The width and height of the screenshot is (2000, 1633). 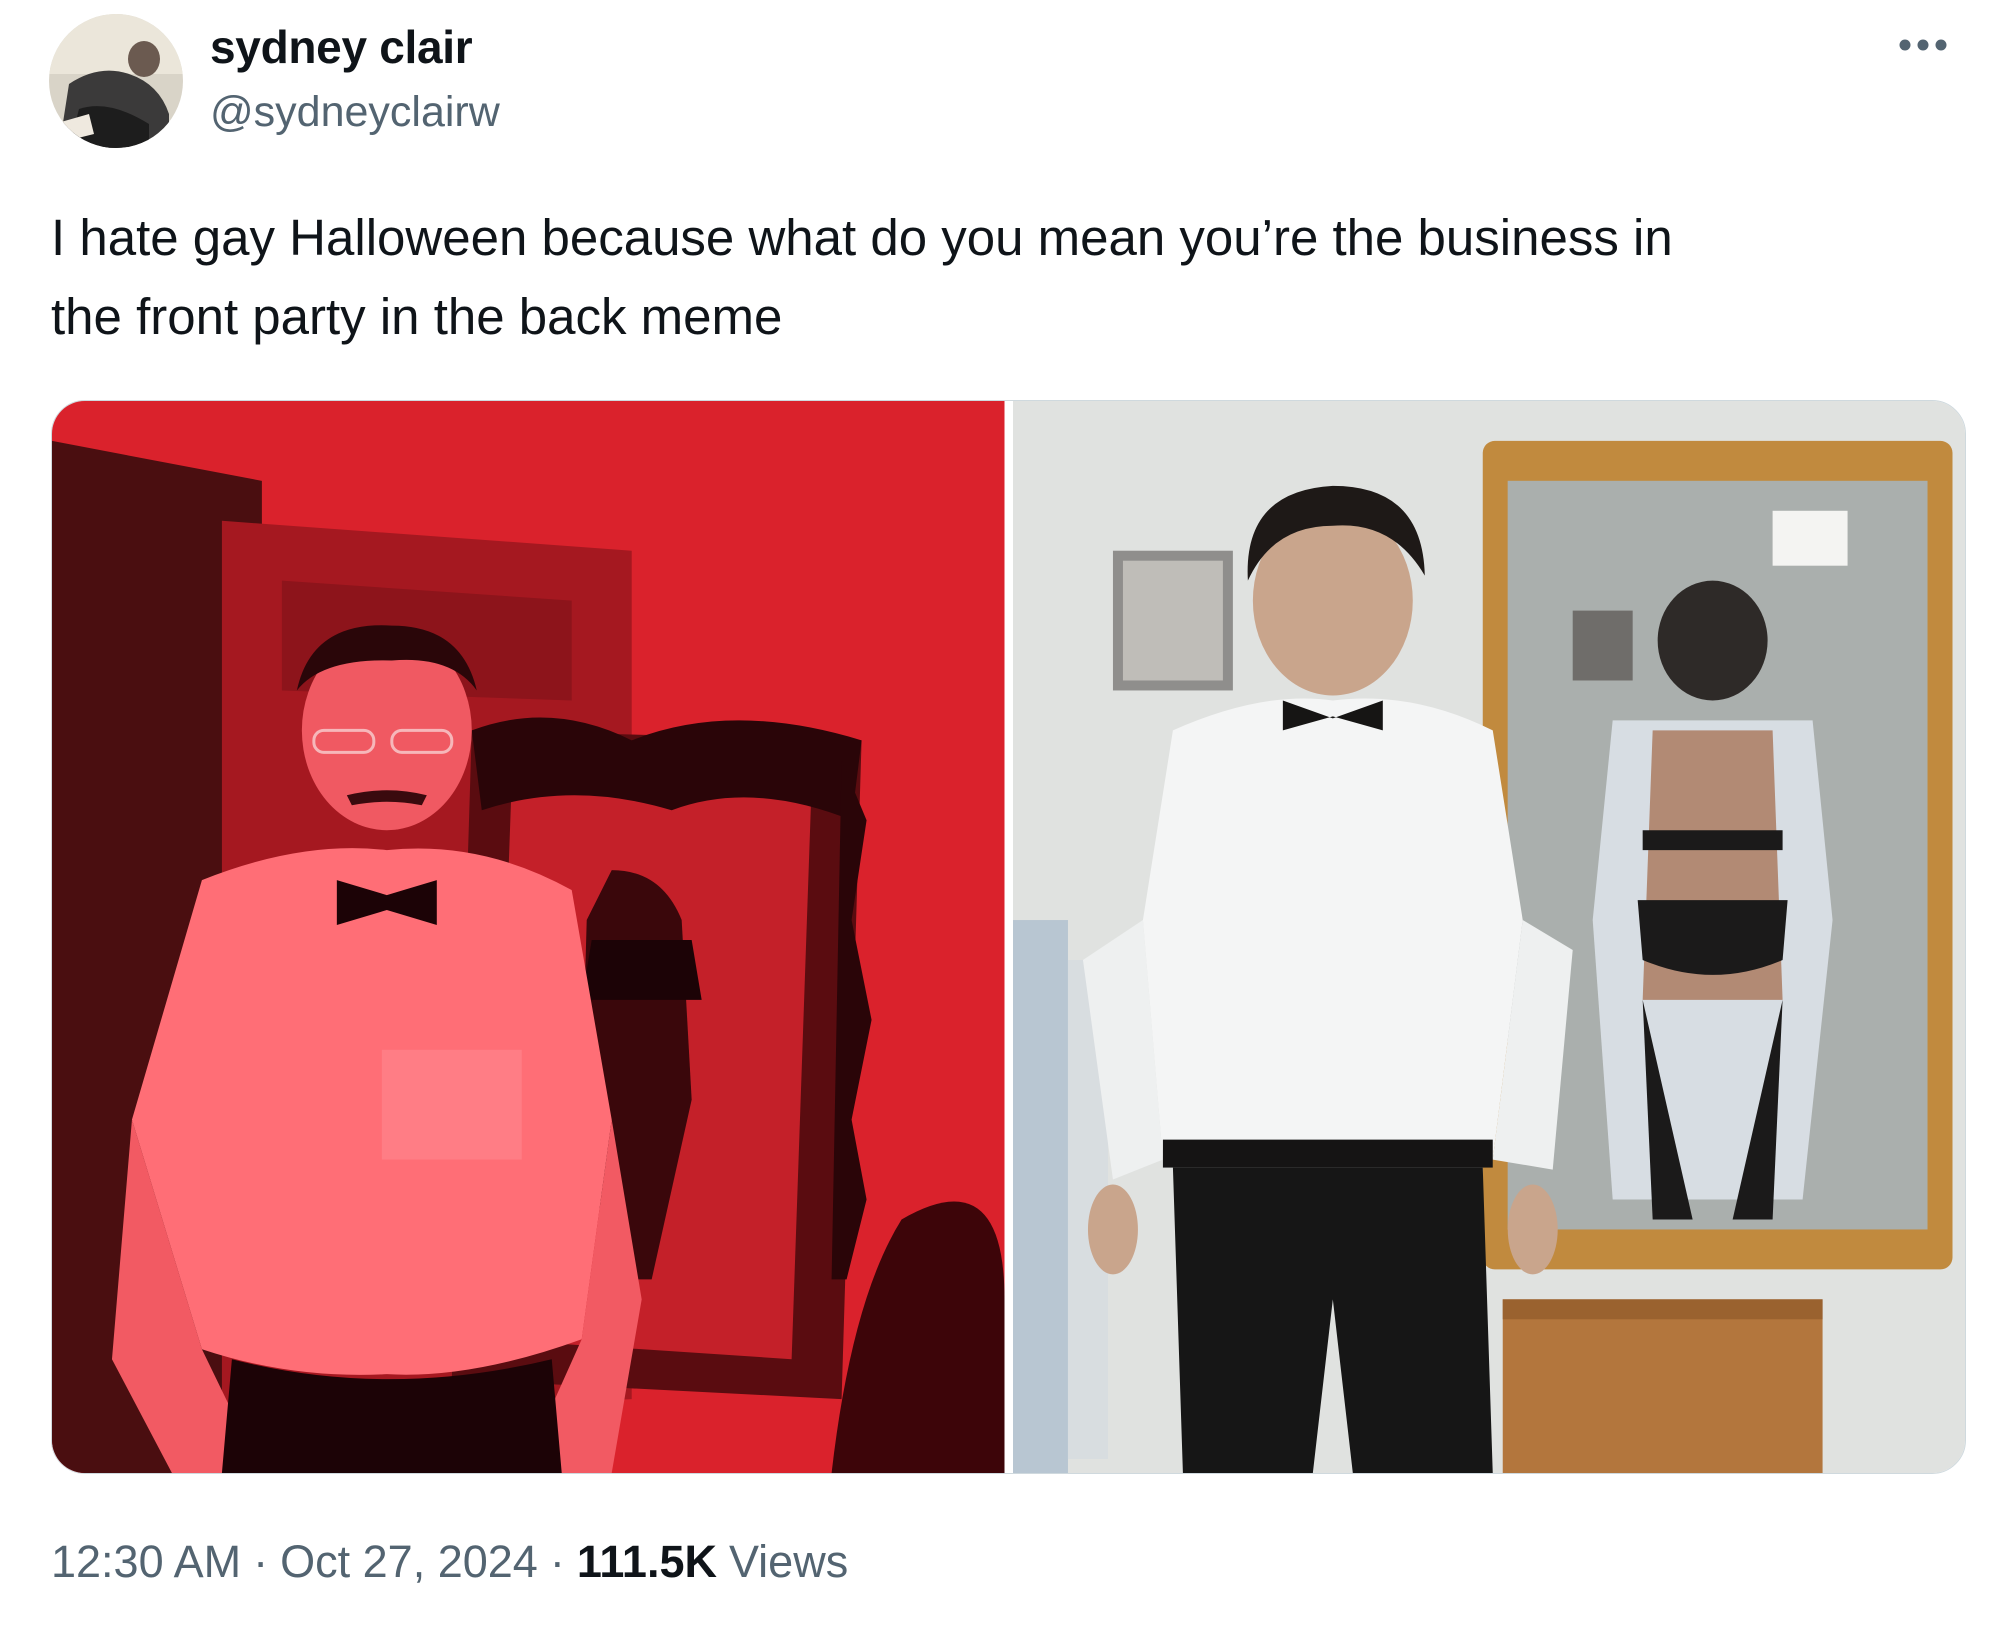 I want to click on display-name: sydney clair, so click(x=341, y=47).